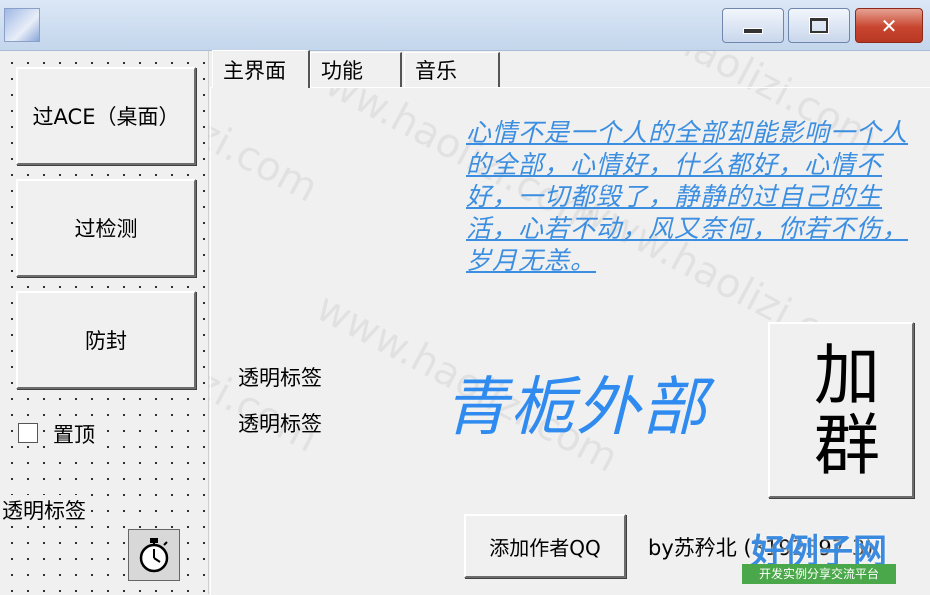 Image resolution: width=930 pixels, height=595 pixels. I want to click on transparent-label: 透明标签, so click(44, 510).